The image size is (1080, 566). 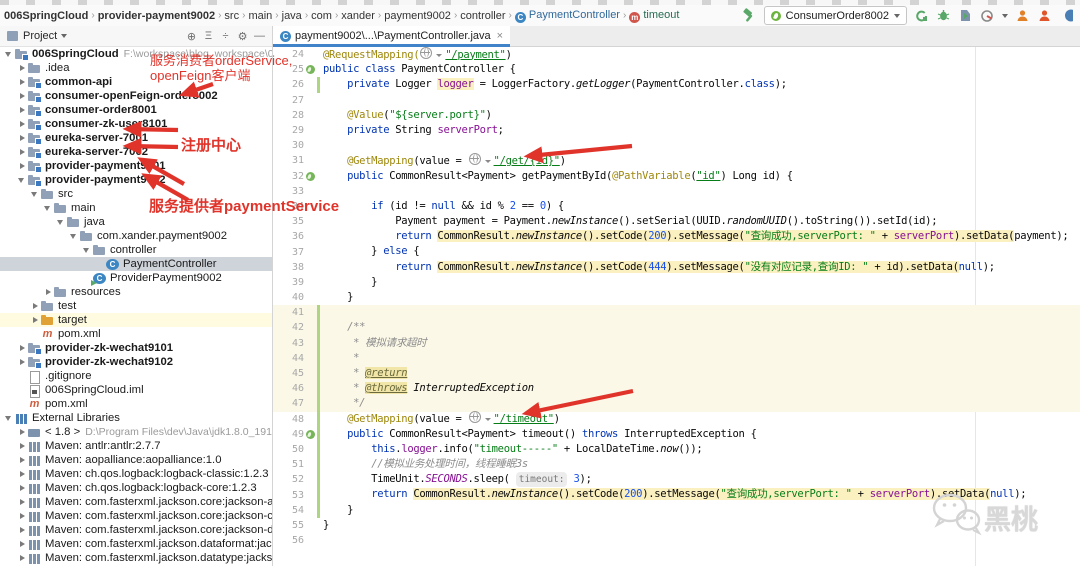 I want to click on close-icon: ×, so click(x=500, y=36).